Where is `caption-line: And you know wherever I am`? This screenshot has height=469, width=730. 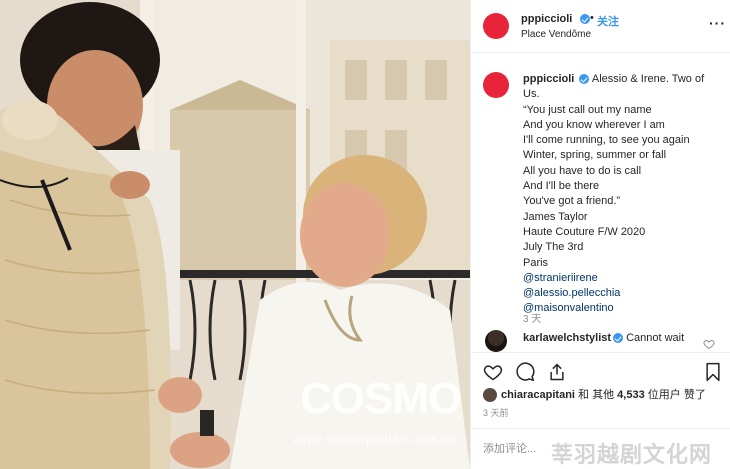
caption-line: And you know wherever I am is located at coordinates (594, 124).